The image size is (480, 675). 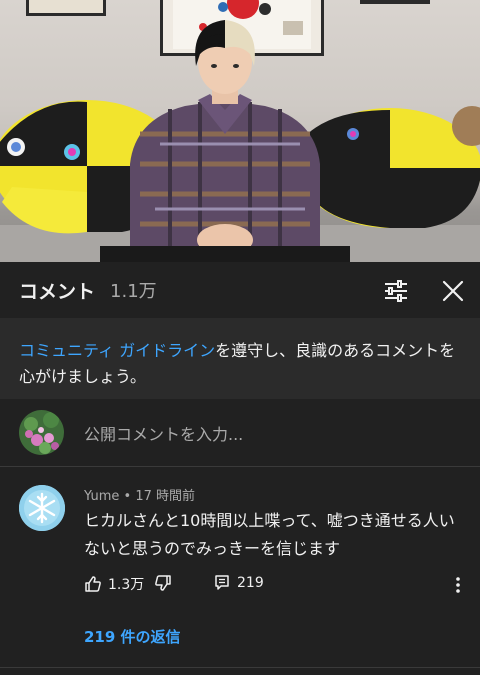 I want to click on commenter-avatar-image, so click(x=42, y=508).